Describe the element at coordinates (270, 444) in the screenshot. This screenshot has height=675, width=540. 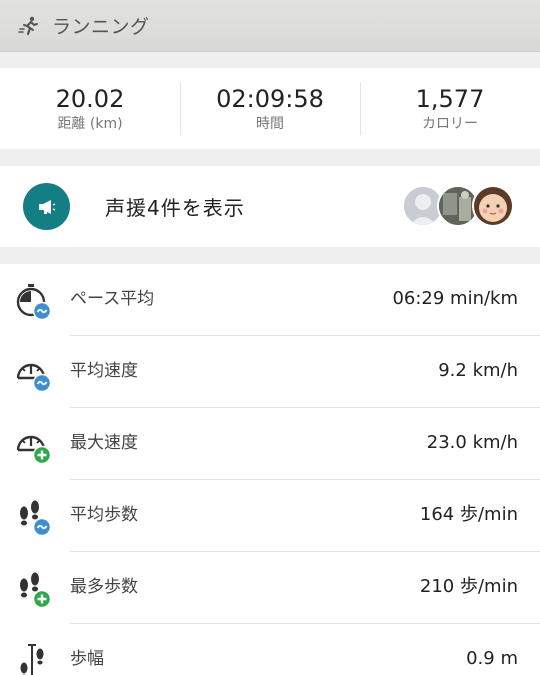
I see `metric-row-max-speed: 最大速度 23.0 km/h` at that location.